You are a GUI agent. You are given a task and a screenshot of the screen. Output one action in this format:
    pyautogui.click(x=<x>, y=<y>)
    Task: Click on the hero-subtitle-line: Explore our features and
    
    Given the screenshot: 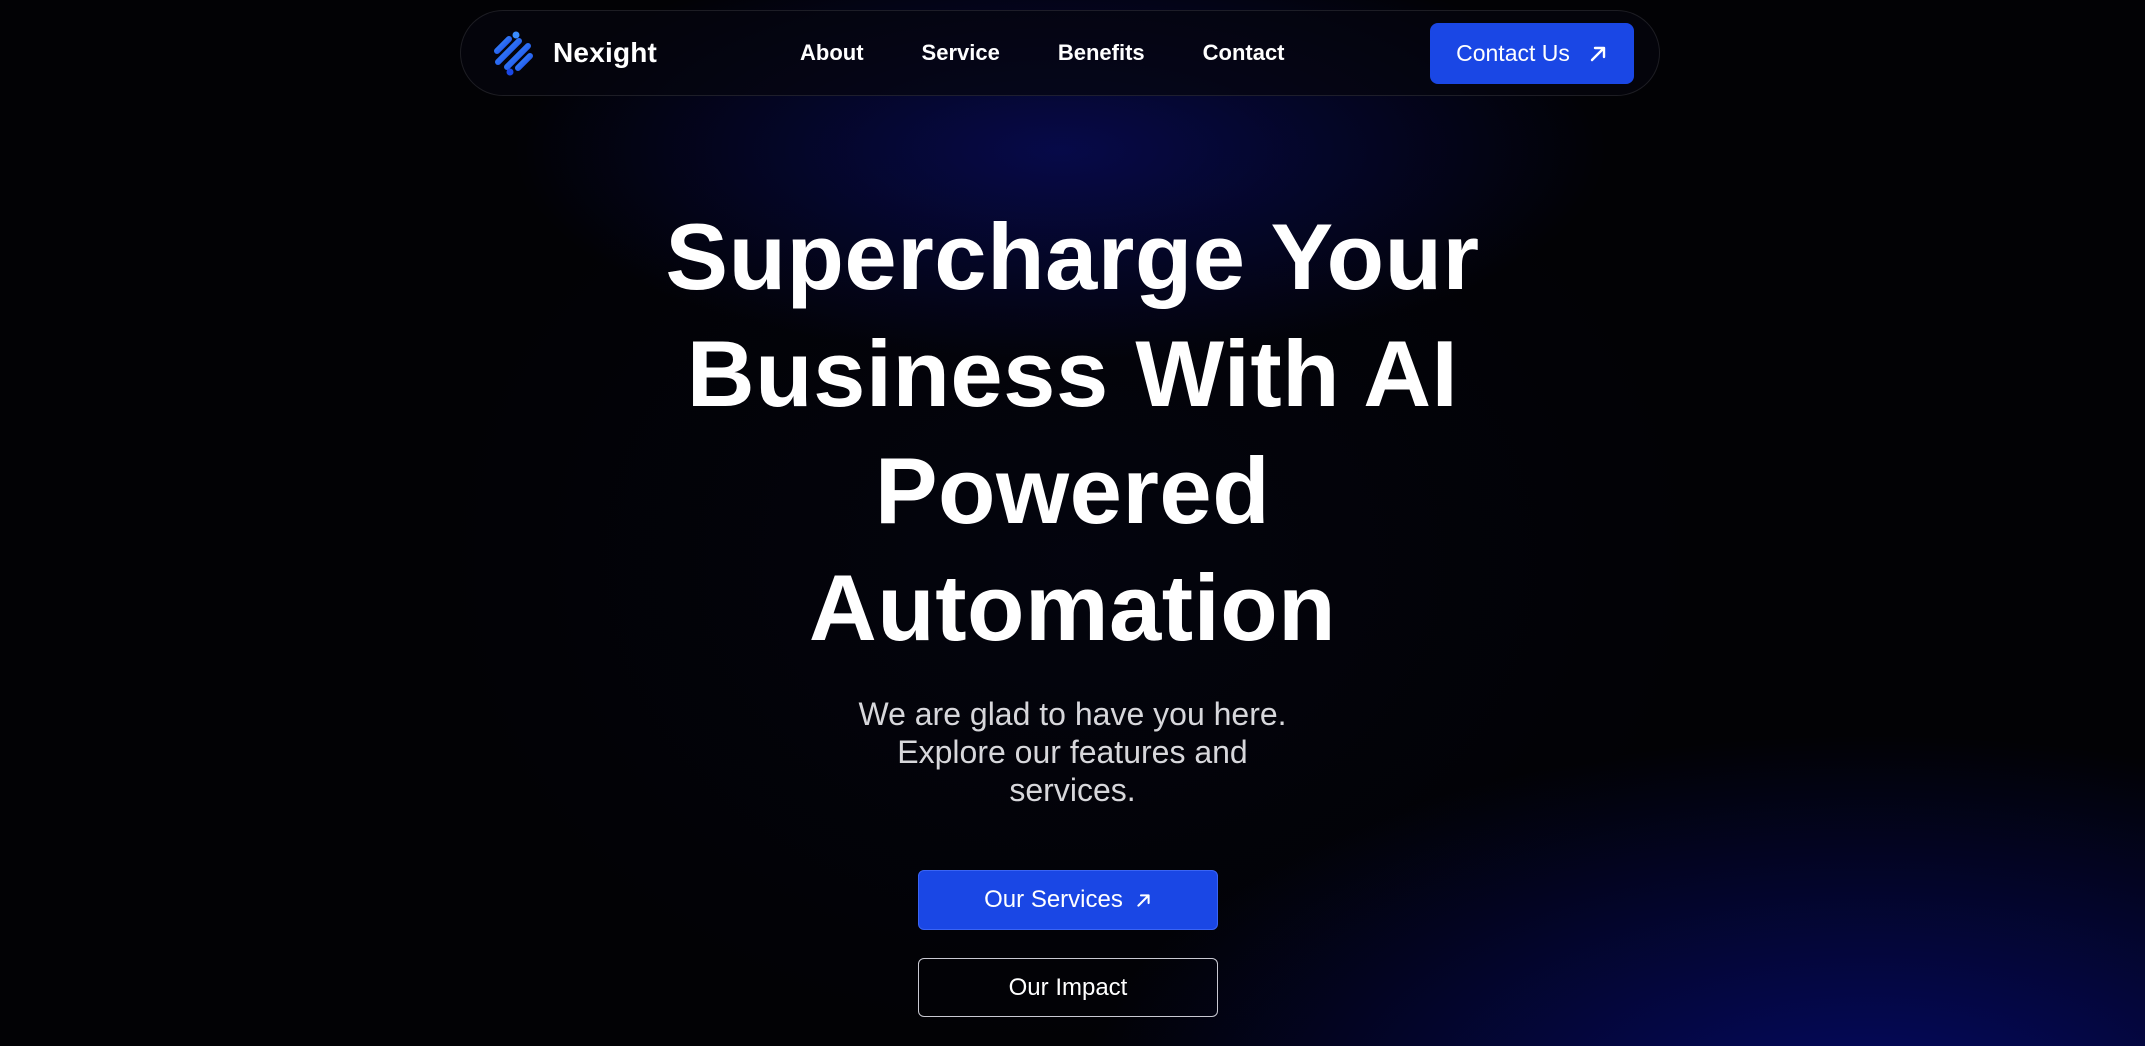 What is the action you would take?
    pyautogui.click(x=1072, y=752)
    